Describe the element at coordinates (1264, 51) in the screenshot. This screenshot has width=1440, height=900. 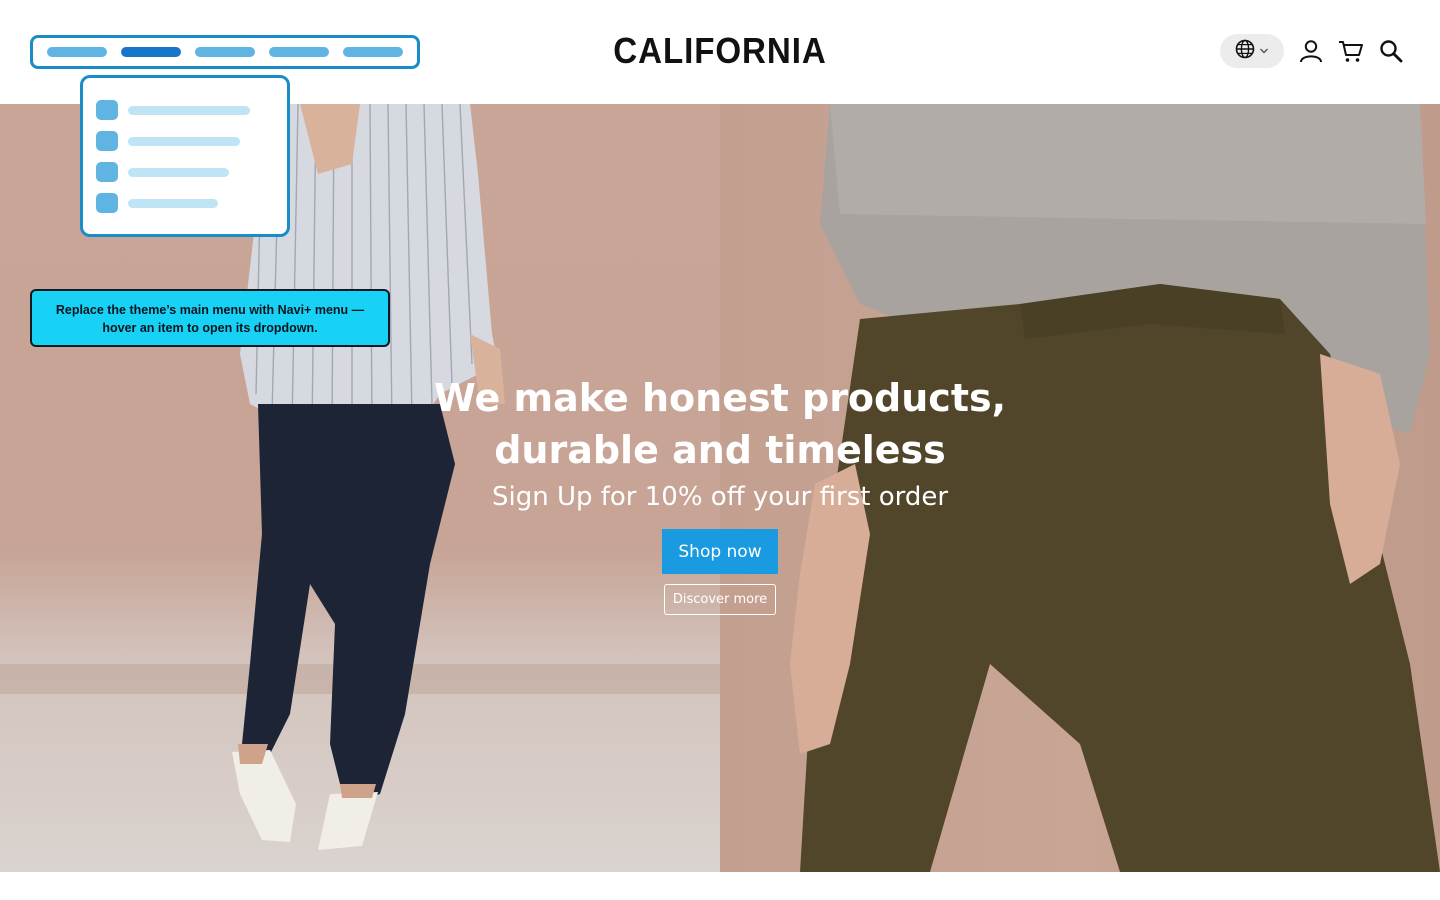
I see `chevron-down-icon` at that location.